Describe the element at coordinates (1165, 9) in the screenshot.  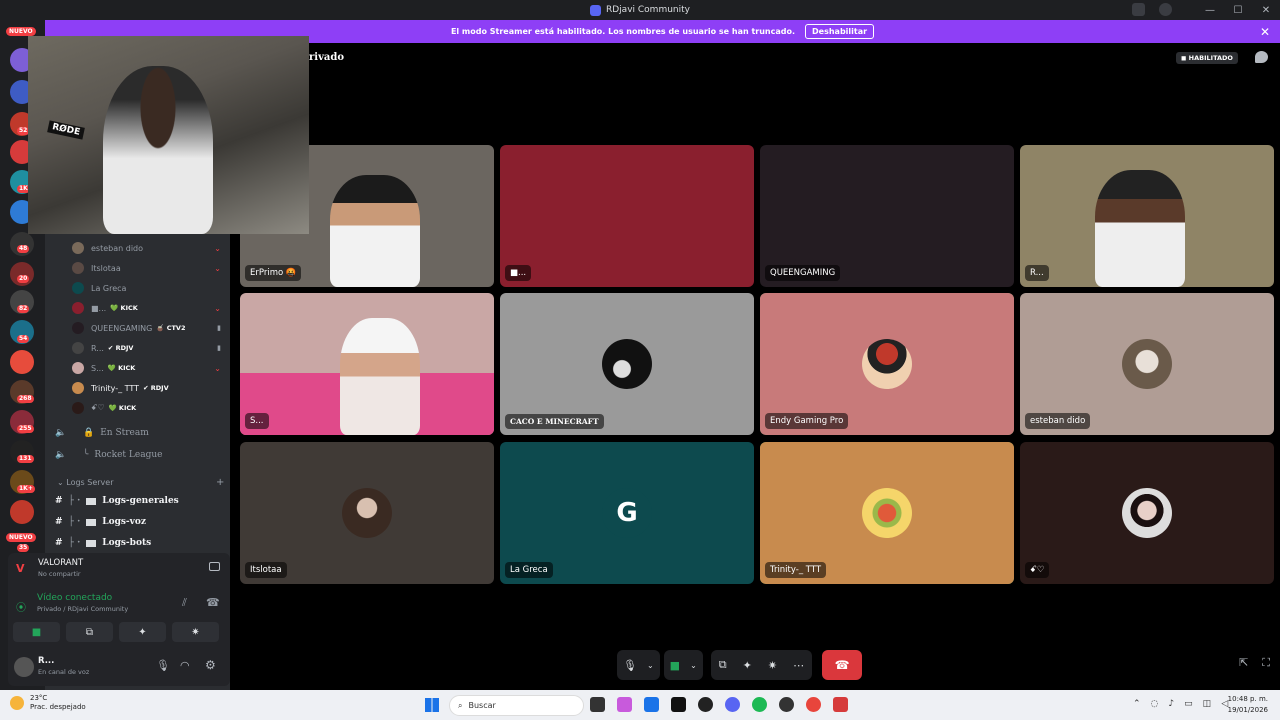
I see `help-icon` at that location.